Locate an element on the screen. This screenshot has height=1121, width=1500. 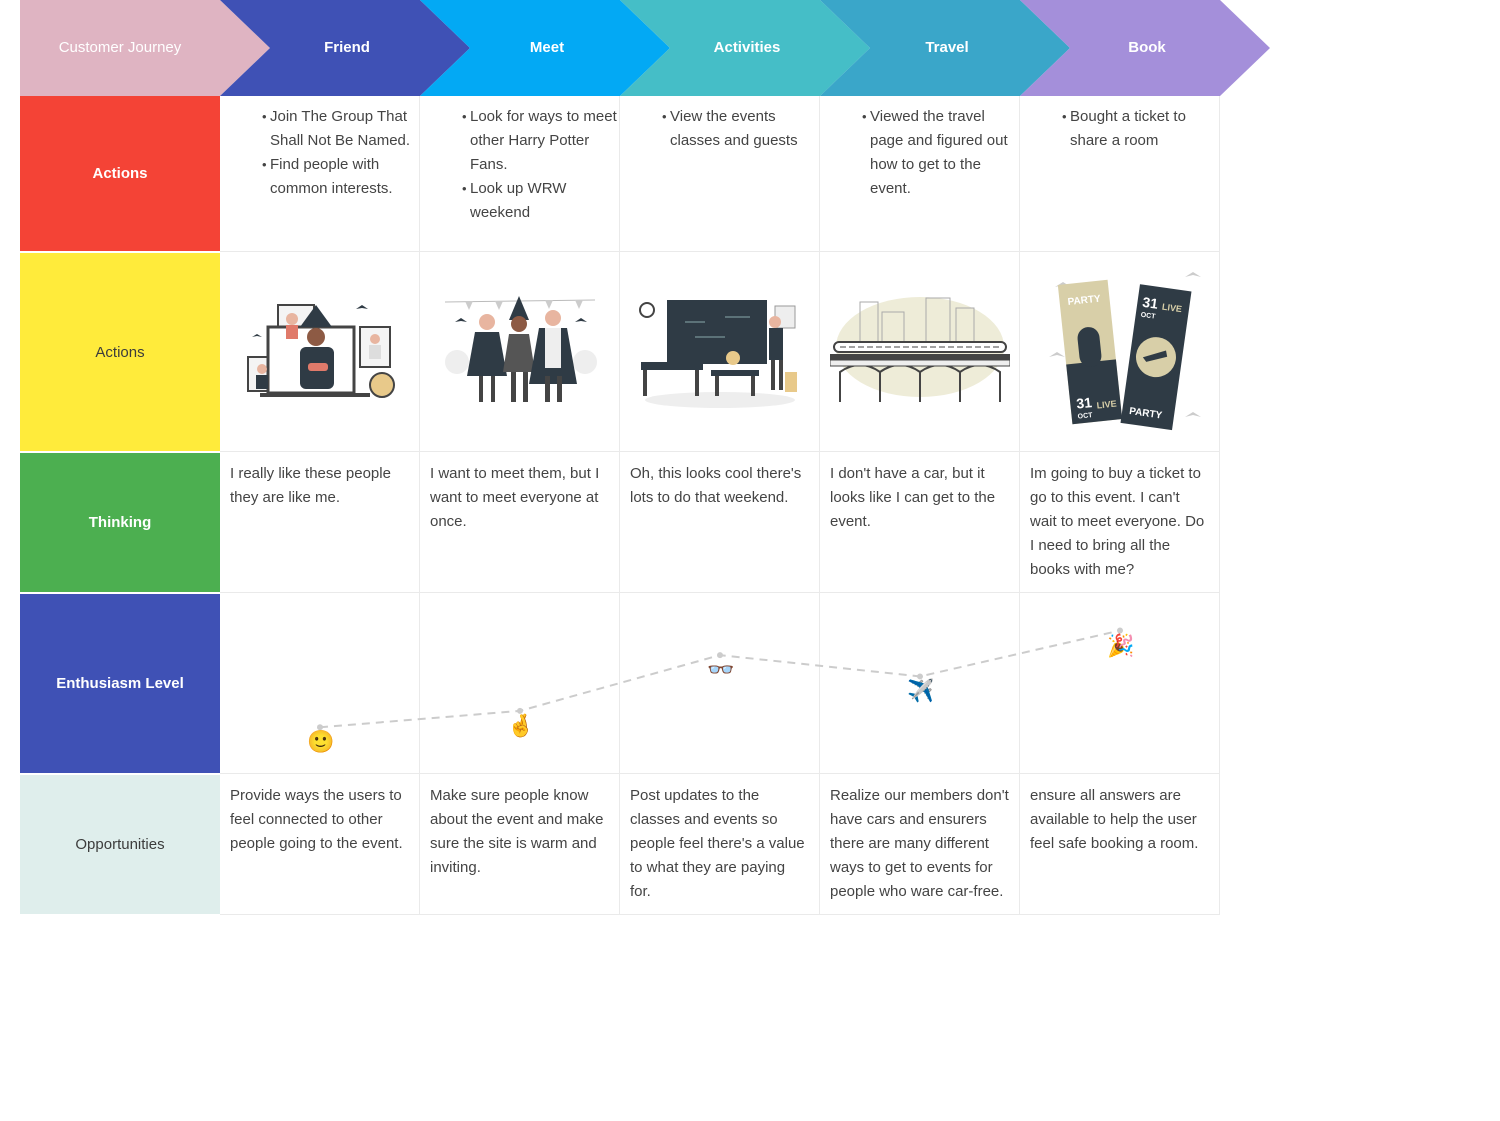
enthusiasm-emoji-friend: 🙂 is located at coordinates (321, 742).